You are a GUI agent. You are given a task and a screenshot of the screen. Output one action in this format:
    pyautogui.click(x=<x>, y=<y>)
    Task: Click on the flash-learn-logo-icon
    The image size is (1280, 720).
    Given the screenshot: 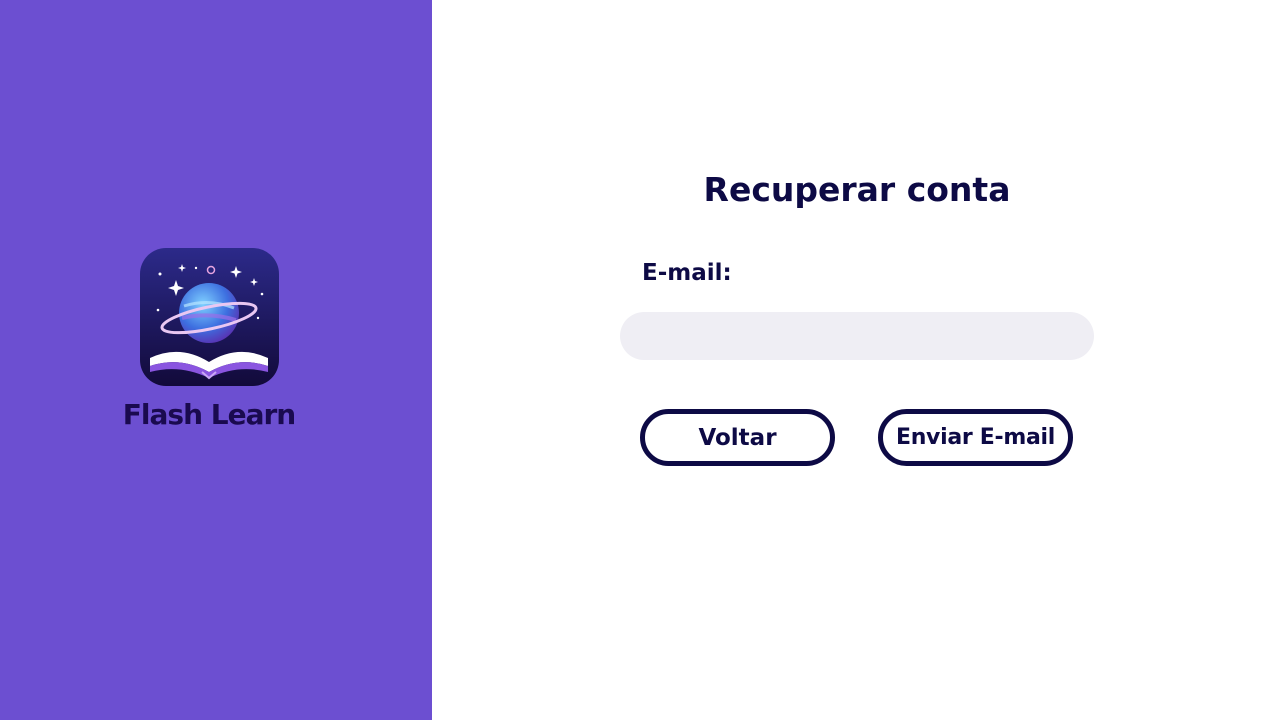 What is the action you would take?
    pyautogui.click(x=209, y=317)
    